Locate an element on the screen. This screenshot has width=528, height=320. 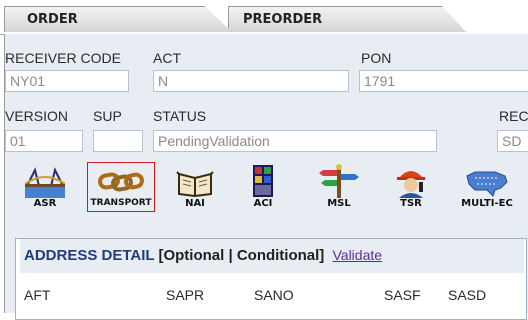
act-label: ACT is located at coordinates (167, 58).